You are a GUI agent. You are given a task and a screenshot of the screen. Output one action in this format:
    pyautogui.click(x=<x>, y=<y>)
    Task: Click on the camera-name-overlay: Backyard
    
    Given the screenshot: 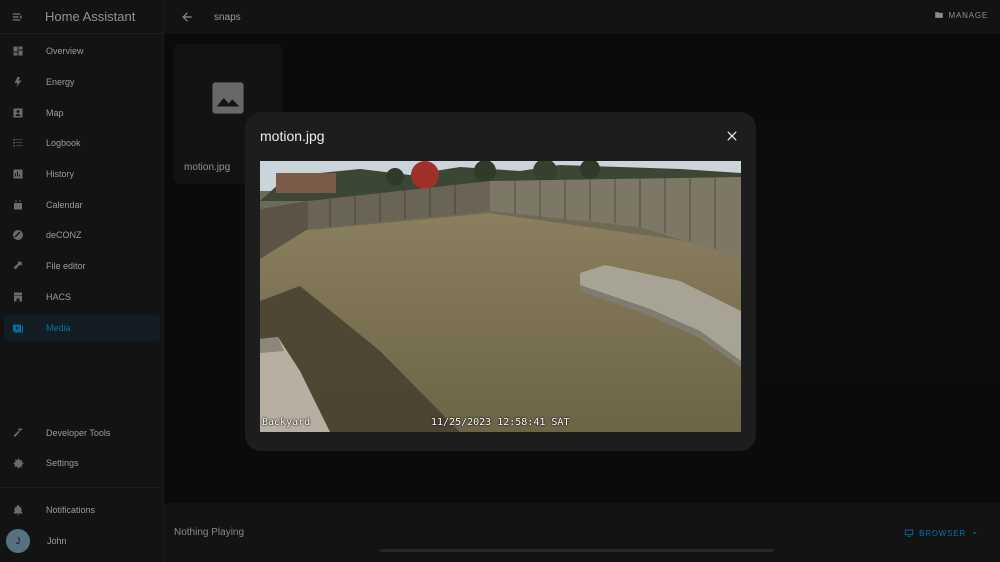 What is the action you would take?
    pyautogui.click(x=286, y=422)
    